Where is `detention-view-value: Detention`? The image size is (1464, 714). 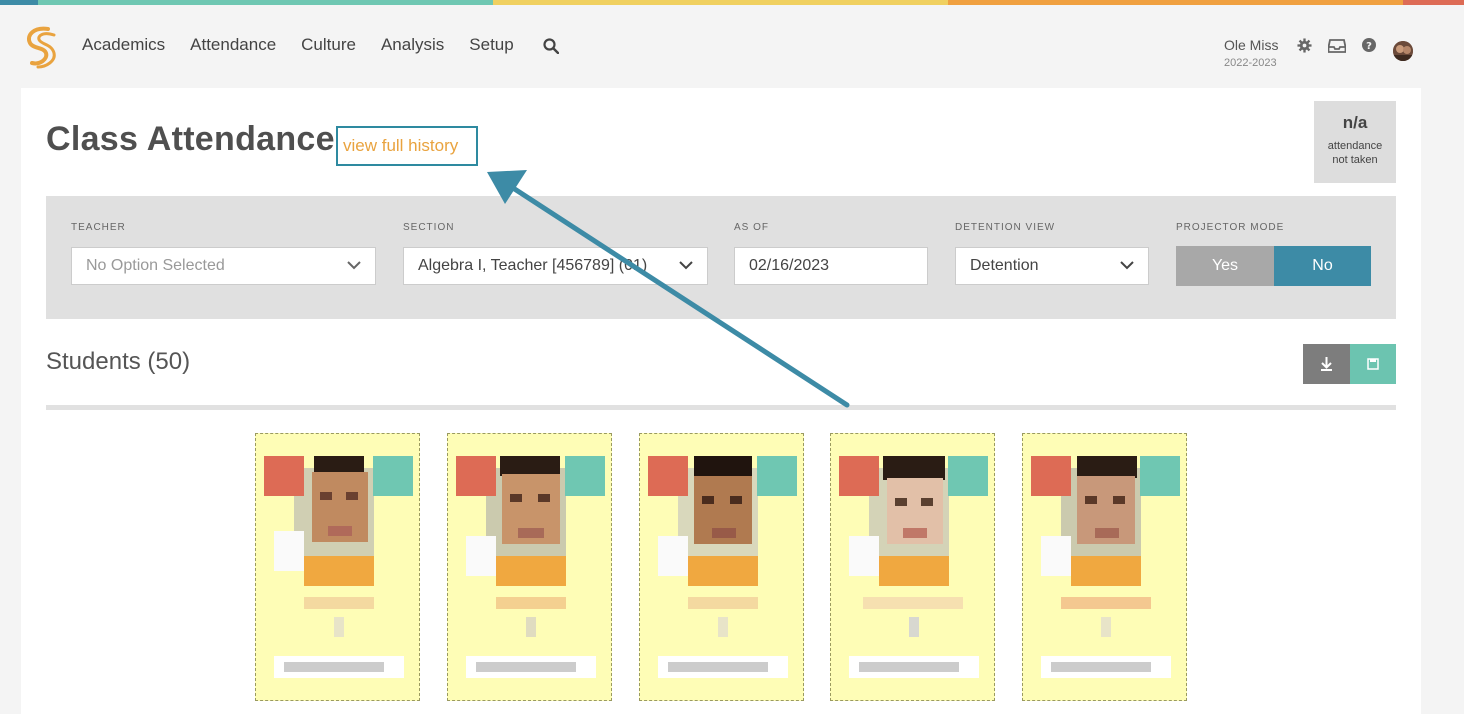
detention-view-value: Detention is located at coordinates (1004, 265).